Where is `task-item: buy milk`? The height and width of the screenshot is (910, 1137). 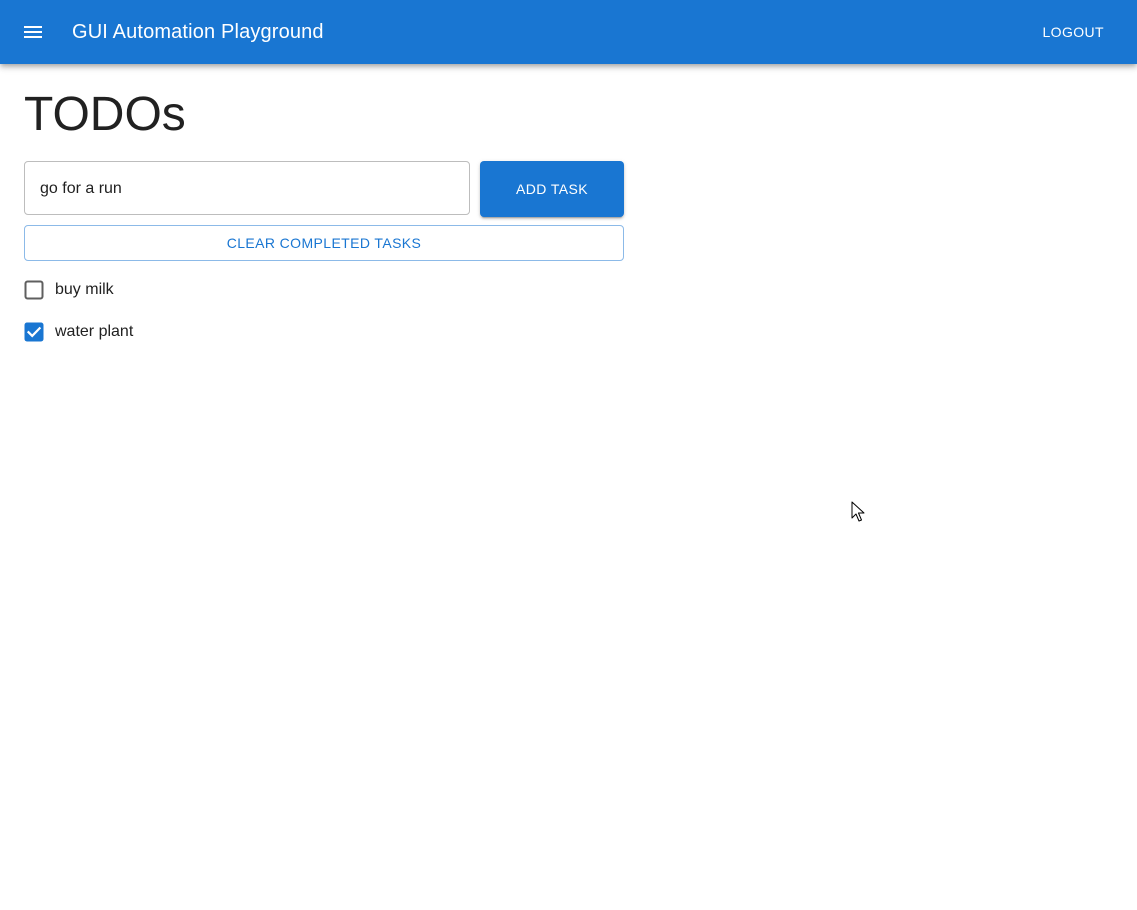 task-item: buy milk is located at coordinates (69, 290).